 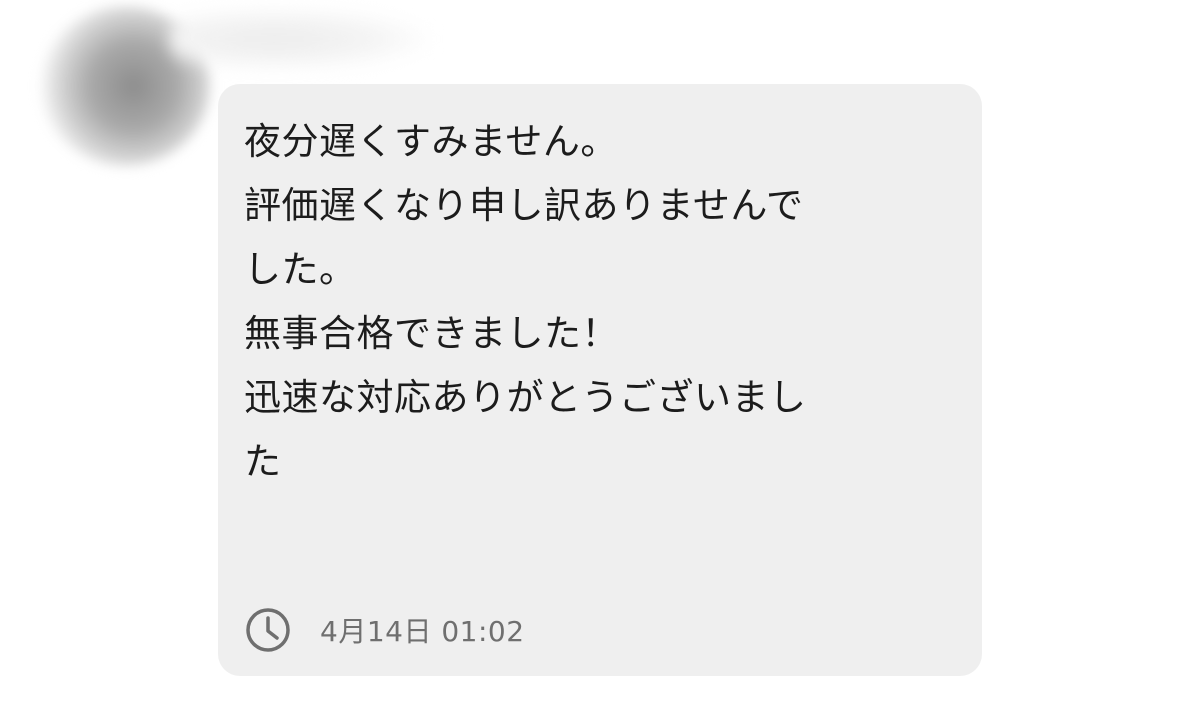 I want to click on message-meta: 4月14日 01:02, so click(x=384, y=630).